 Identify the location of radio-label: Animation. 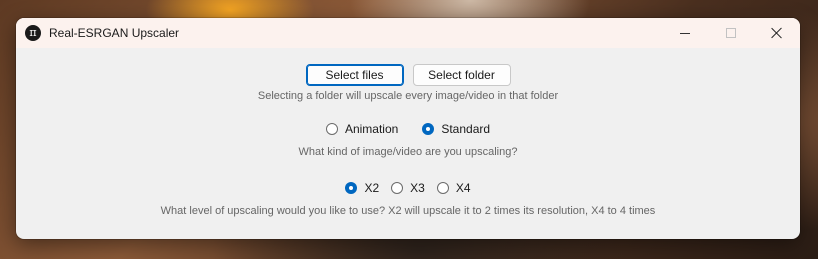
(371, 129).